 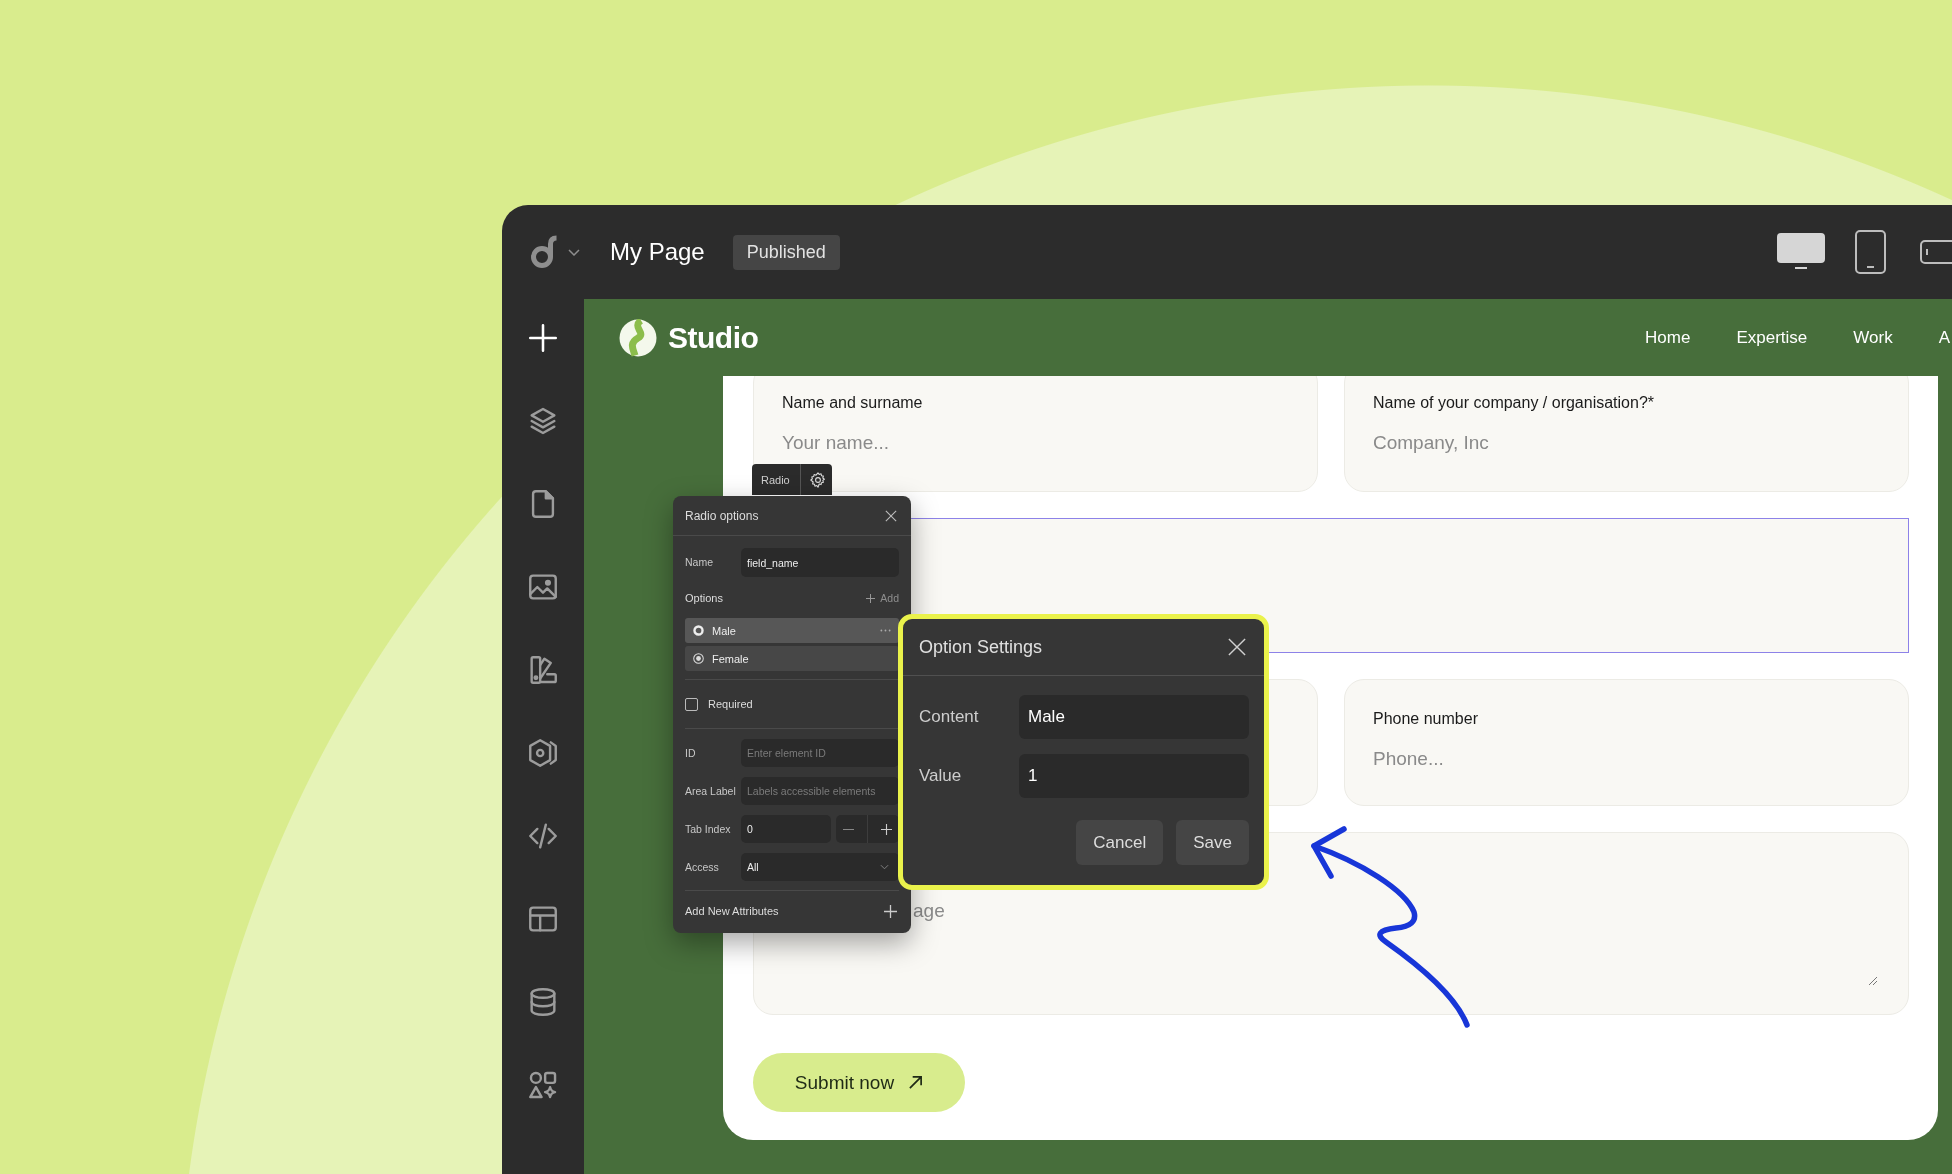 I want to click on arrow-up-right-icon, so click(x=916, y=1082).